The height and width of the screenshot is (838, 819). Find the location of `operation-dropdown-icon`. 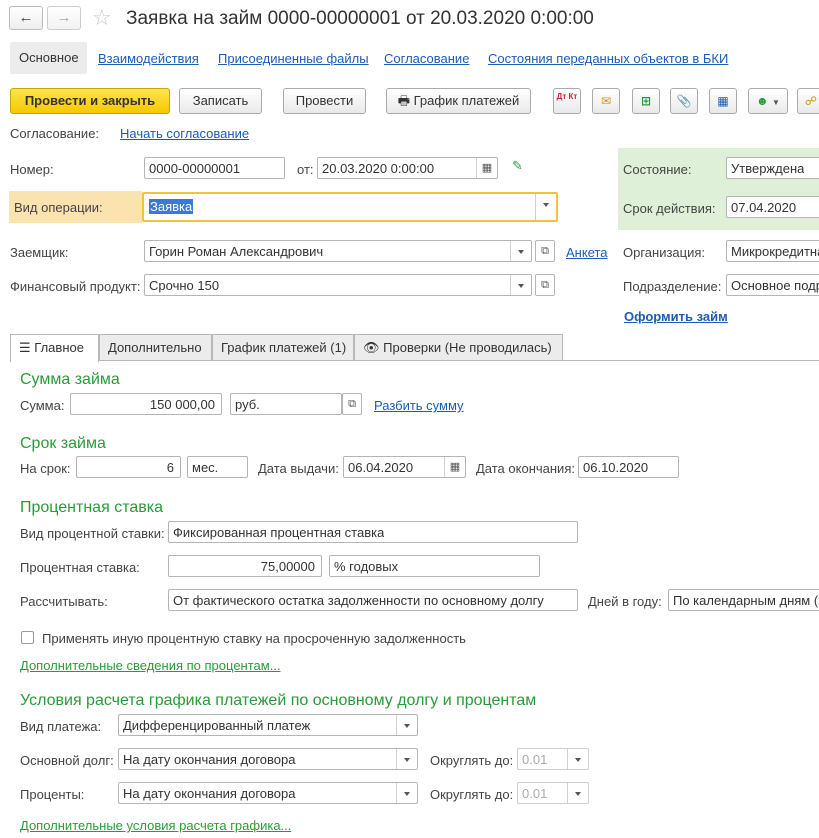

operation-dropdown-icon is located at coordinates (545, 207).